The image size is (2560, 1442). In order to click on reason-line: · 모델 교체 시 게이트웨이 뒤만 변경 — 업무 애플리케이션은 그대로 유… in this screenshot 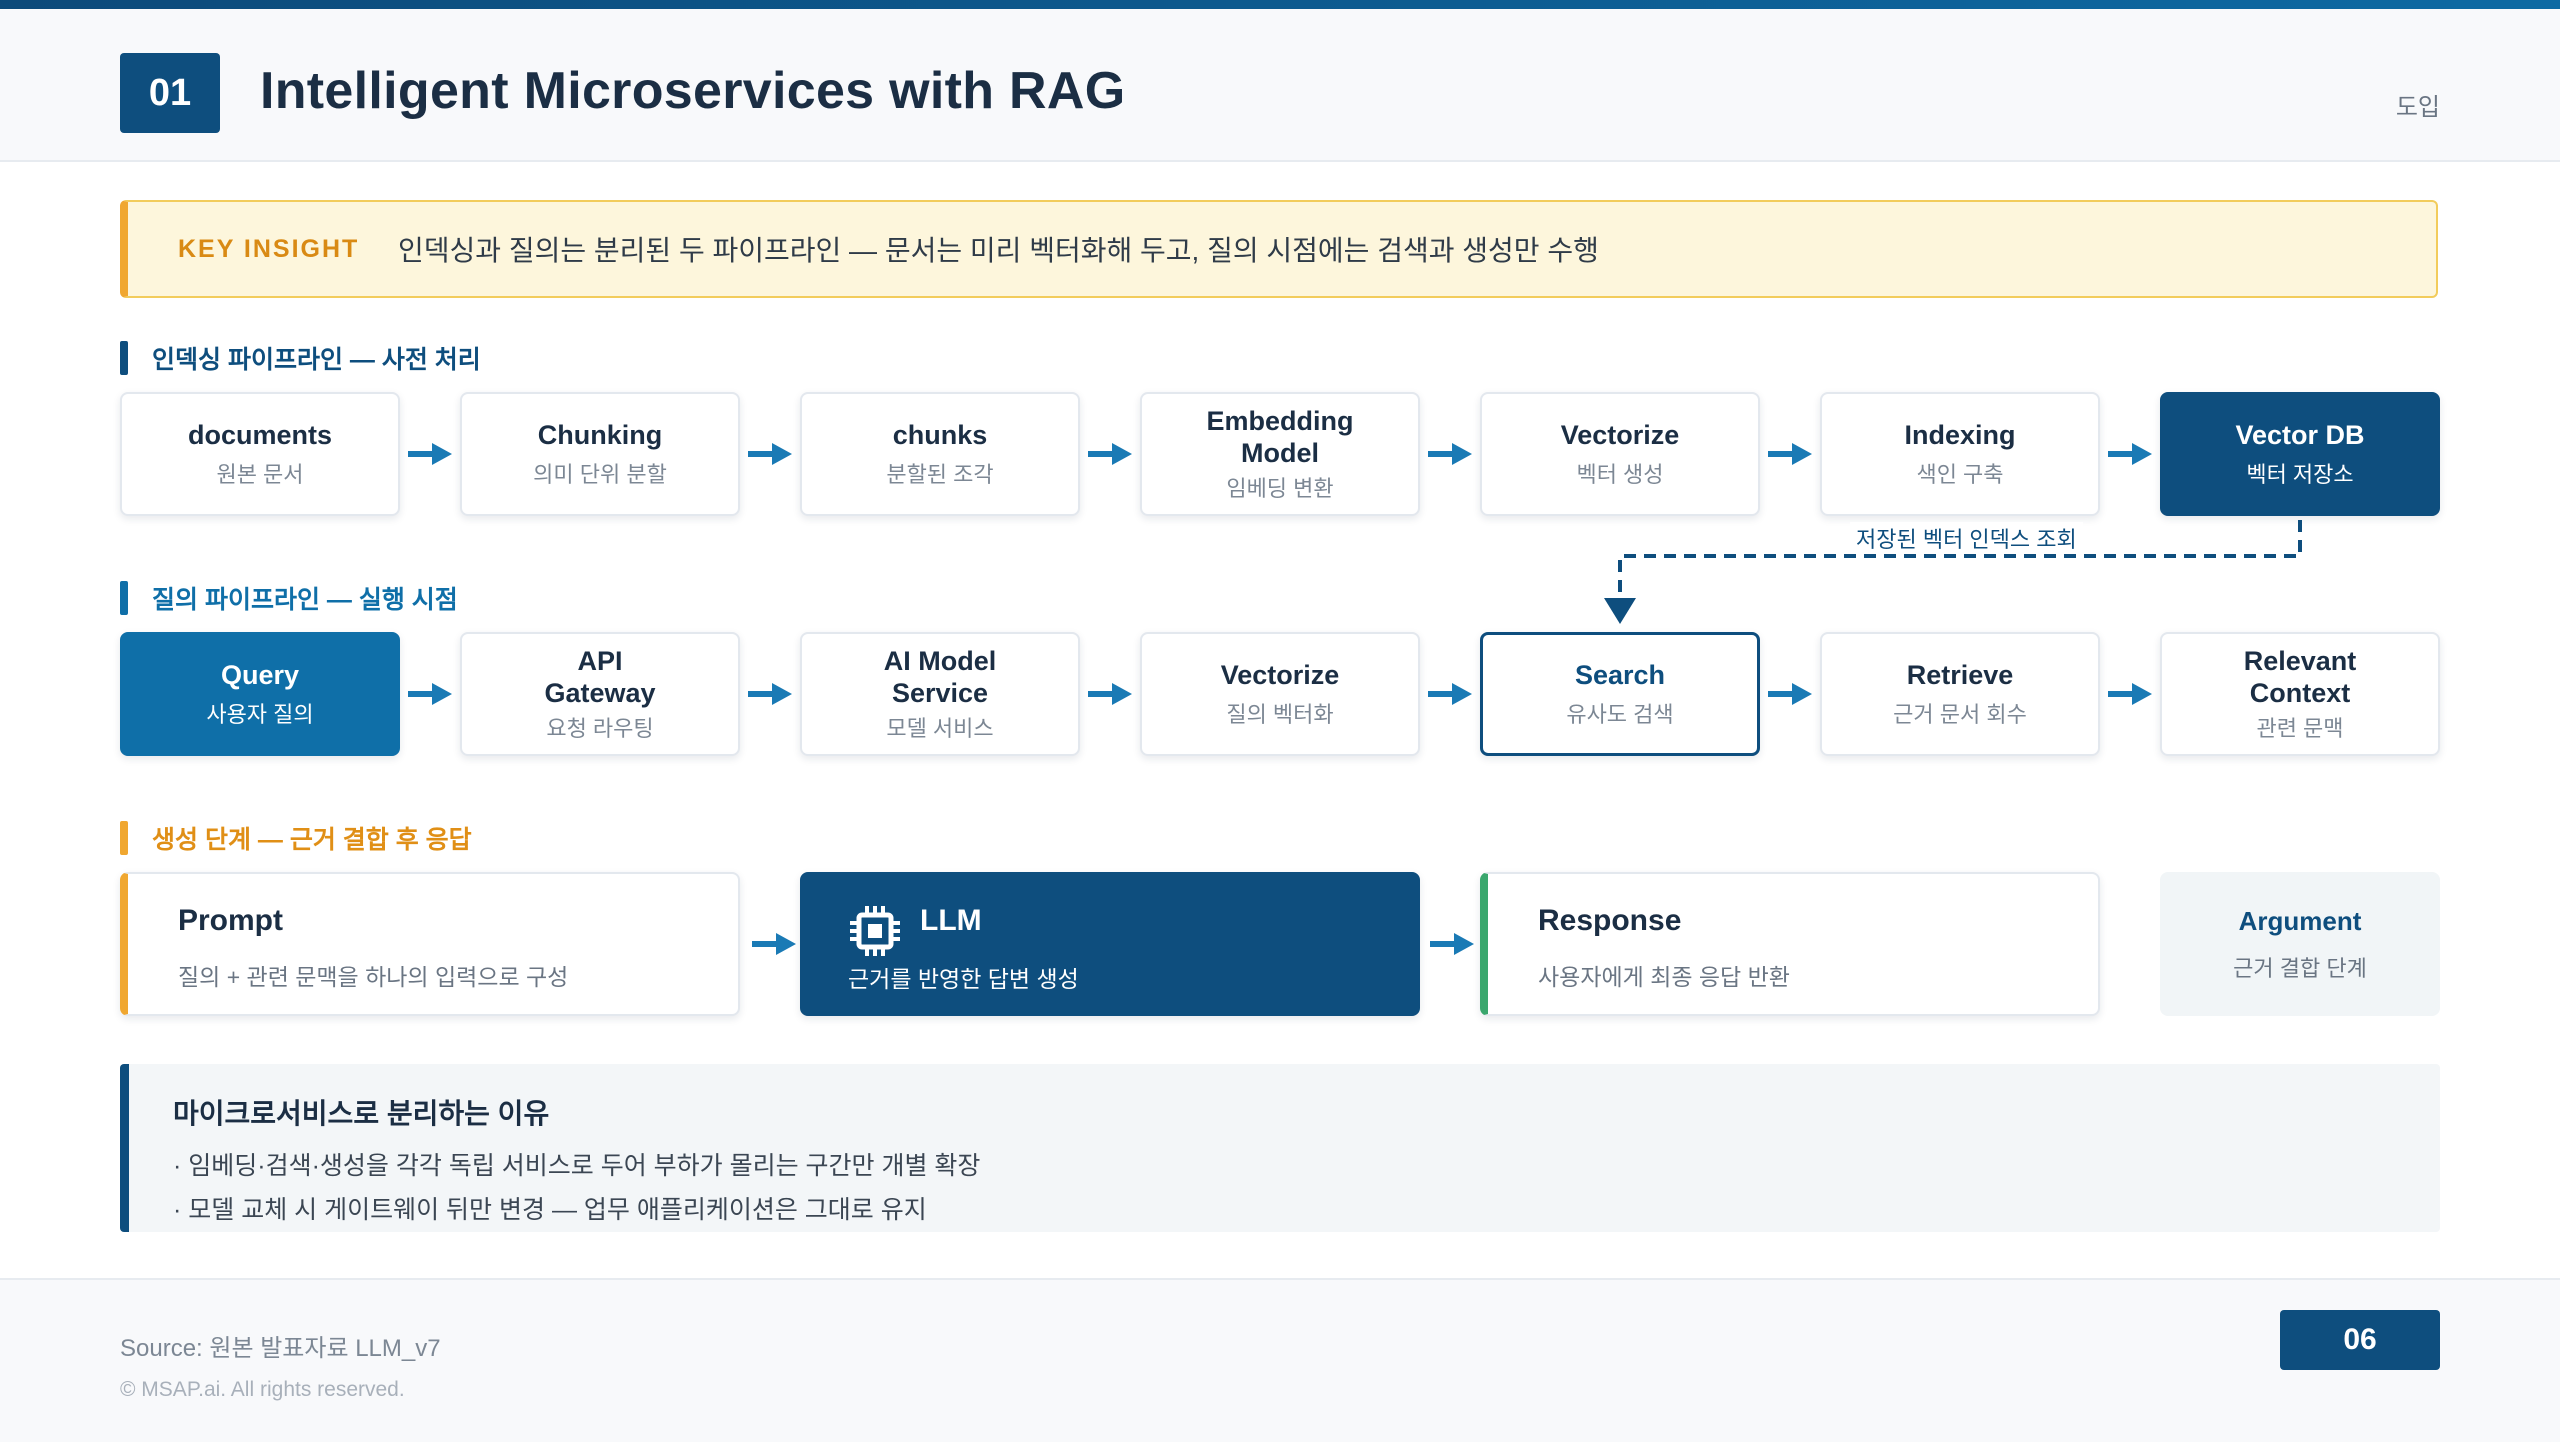, I will do `click(550, 1210)`.